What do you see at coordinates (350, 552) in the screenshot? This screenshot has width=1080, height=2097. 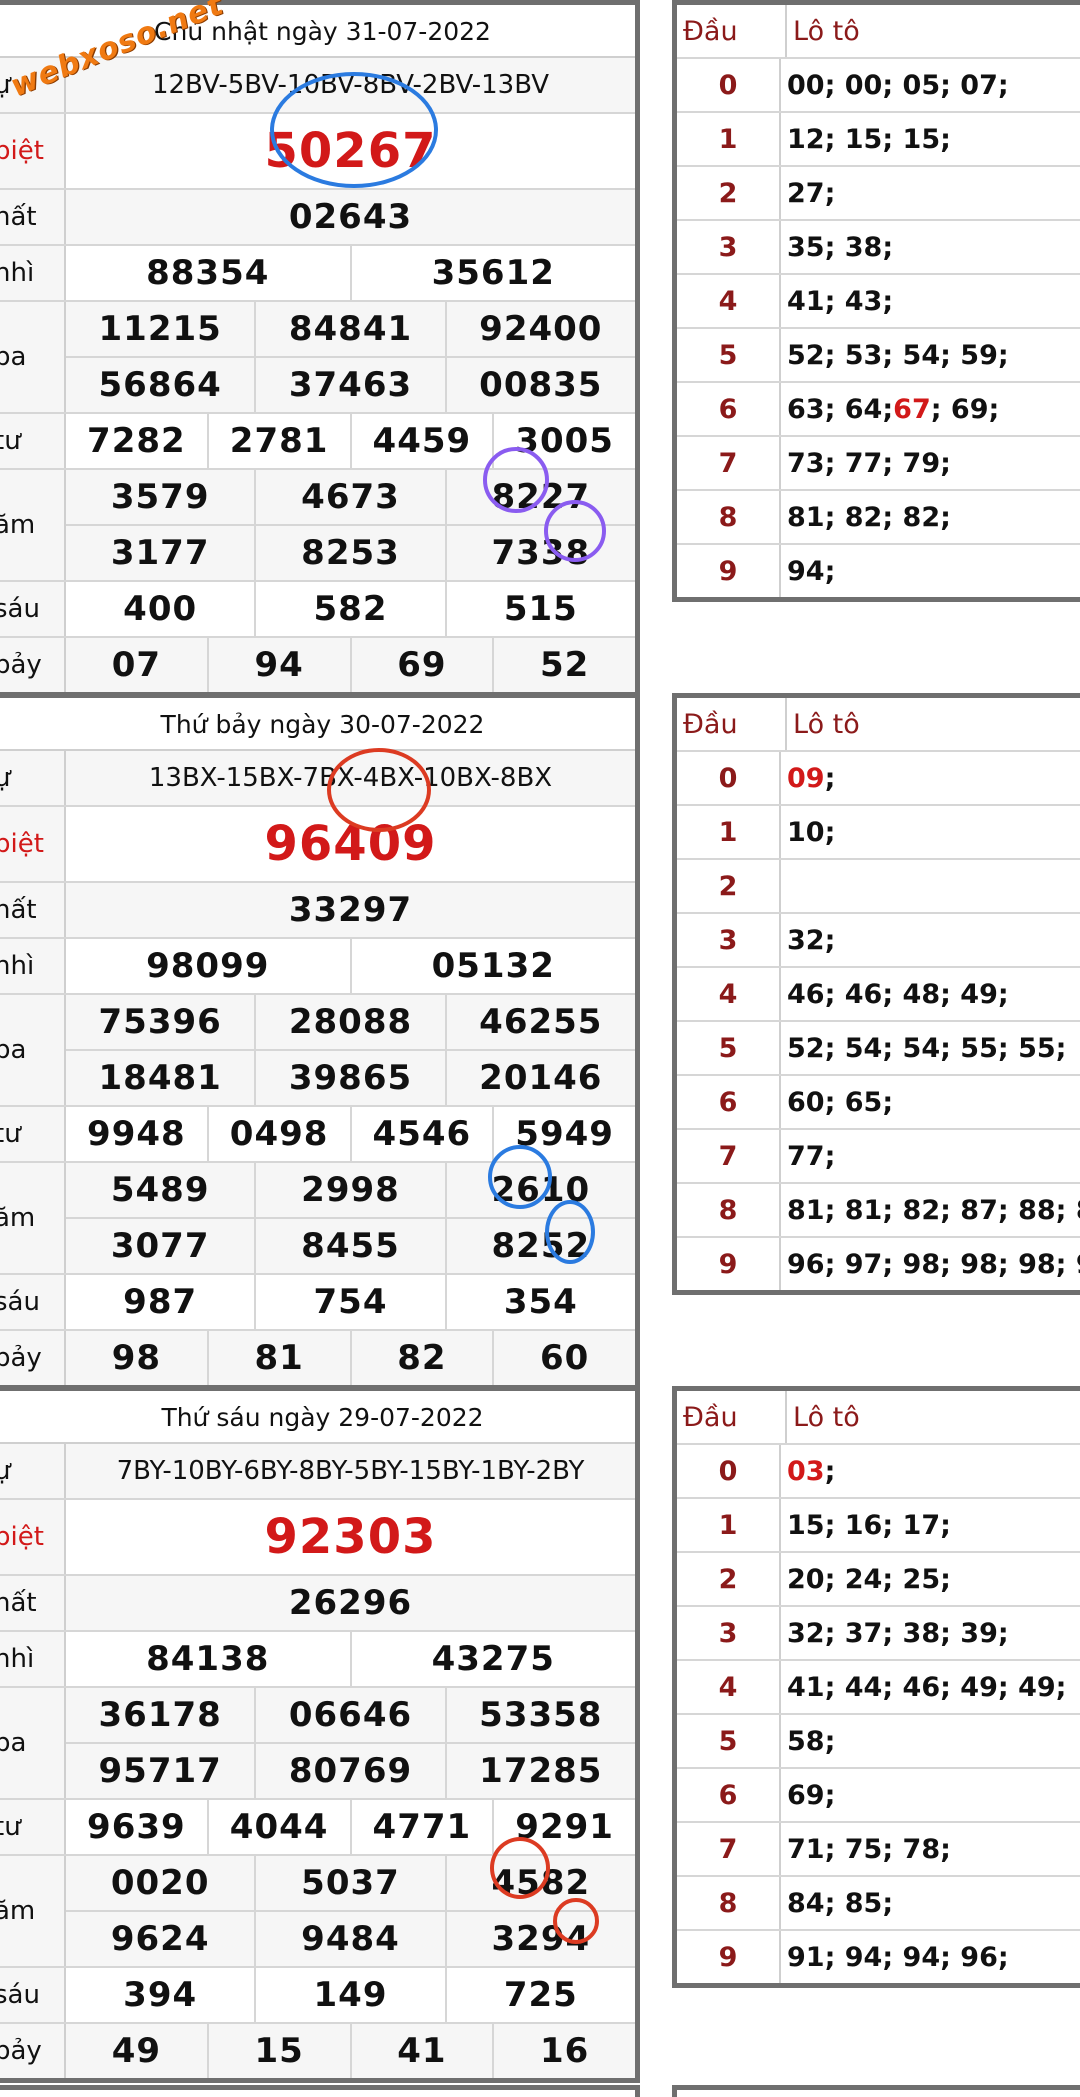 I see `prize-line: 3177 8253 7338` at bounding box center [350, 552].